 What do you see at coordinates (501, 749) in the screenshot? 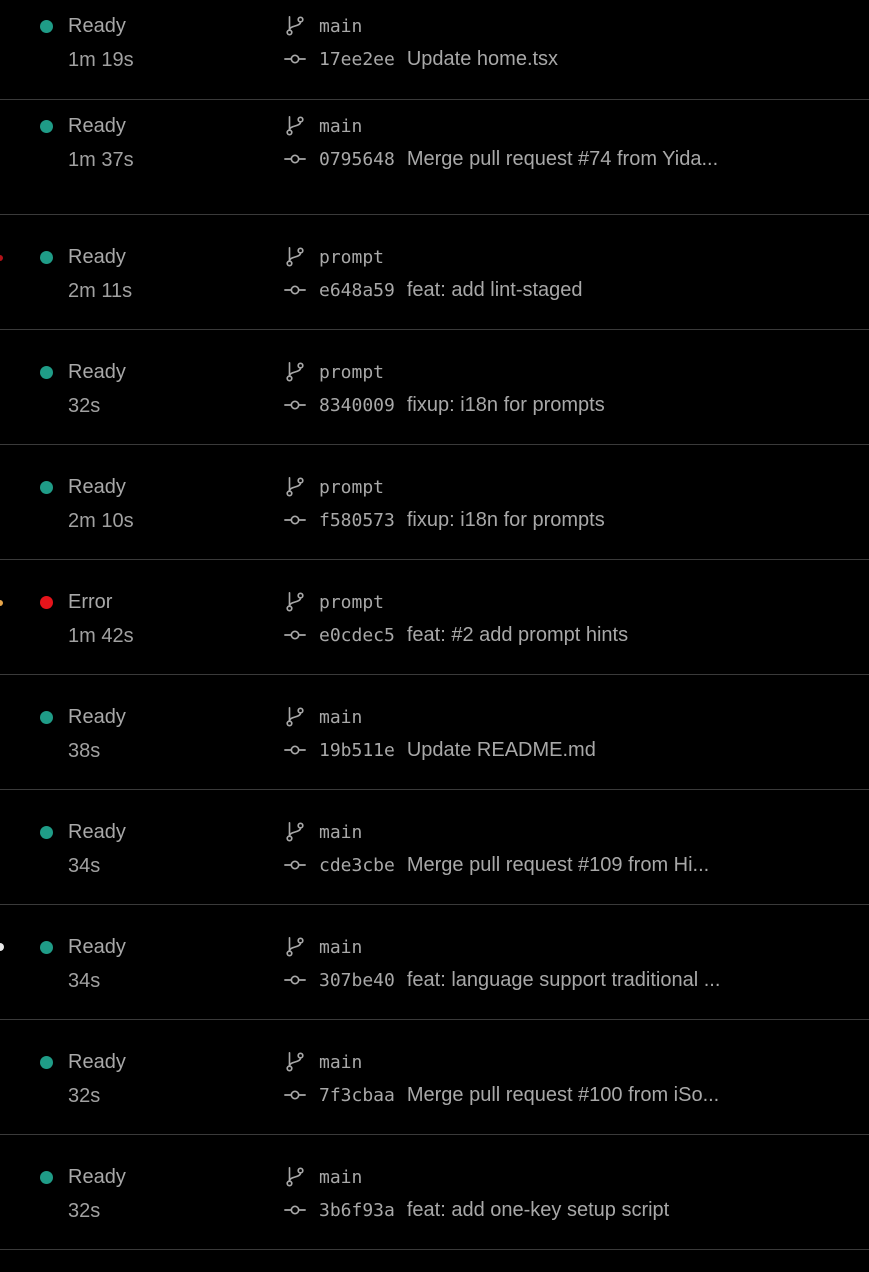
I see `commit-message: Update README.md` at bounding box center [501, 749].